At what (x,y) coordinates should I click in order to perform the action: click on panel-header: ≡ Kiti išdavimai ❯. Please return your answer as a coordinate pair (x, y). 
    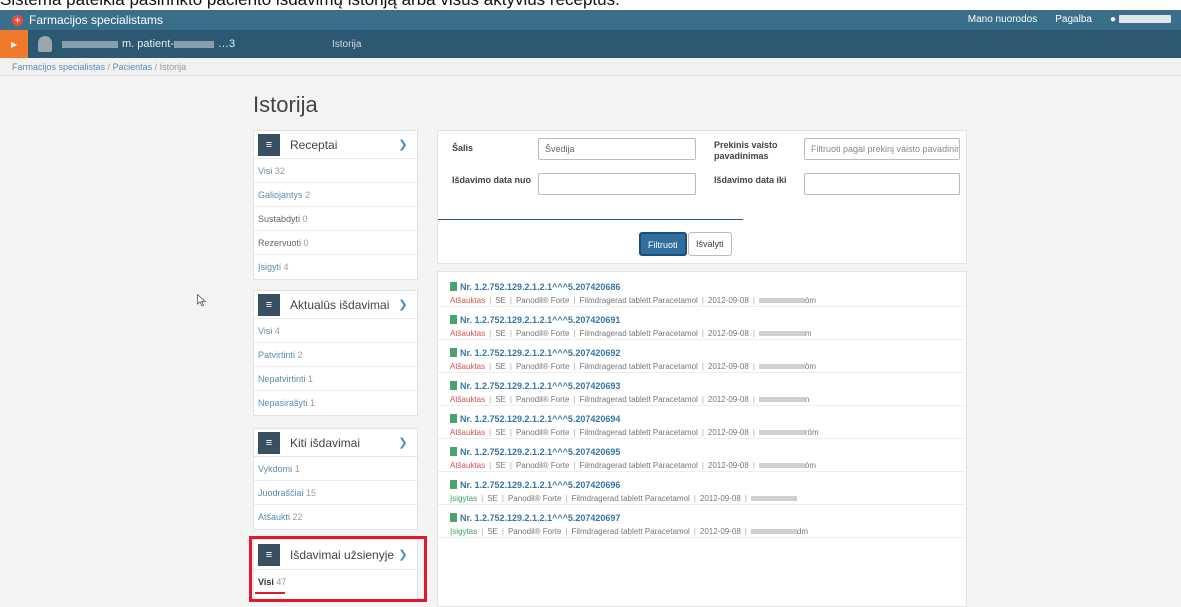
    Looking at the image, I should click on (335, 443).